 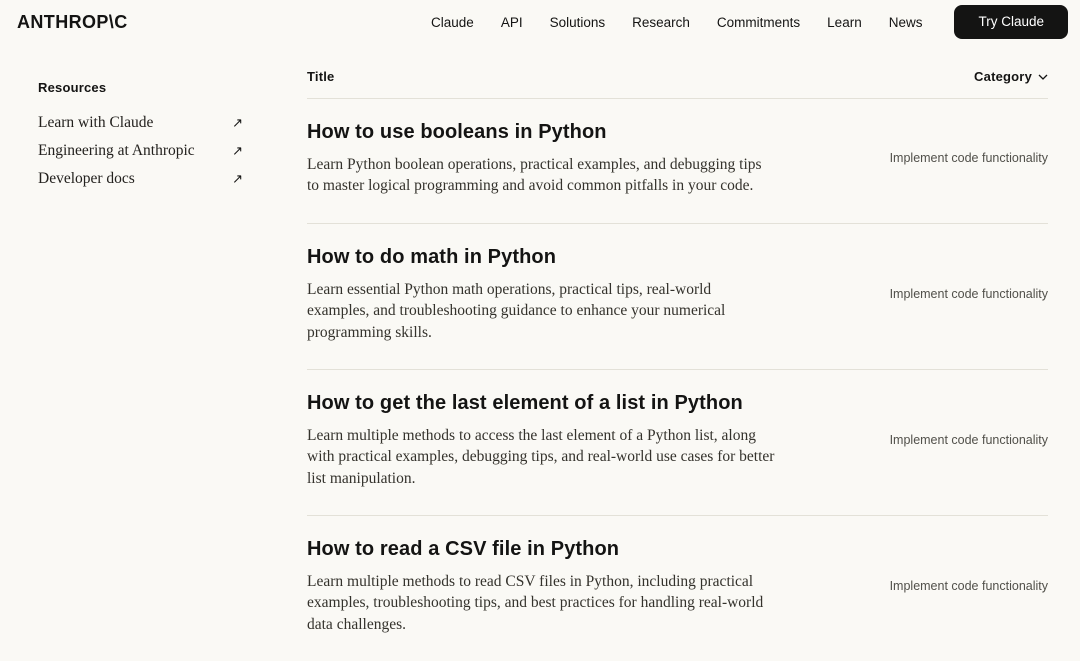 What do you see at coordinates (1043, 77) in the screenshot?
I see `chevron-down-icon` at bounding box center [1043, 77].